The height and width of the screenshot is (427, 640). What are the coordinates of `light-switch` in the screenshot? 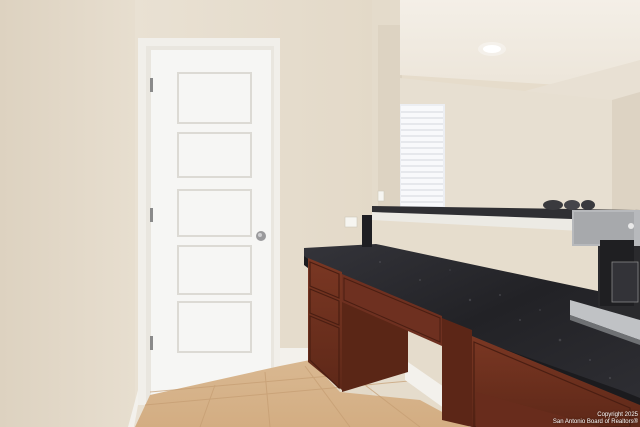 It's located at (381, 196).